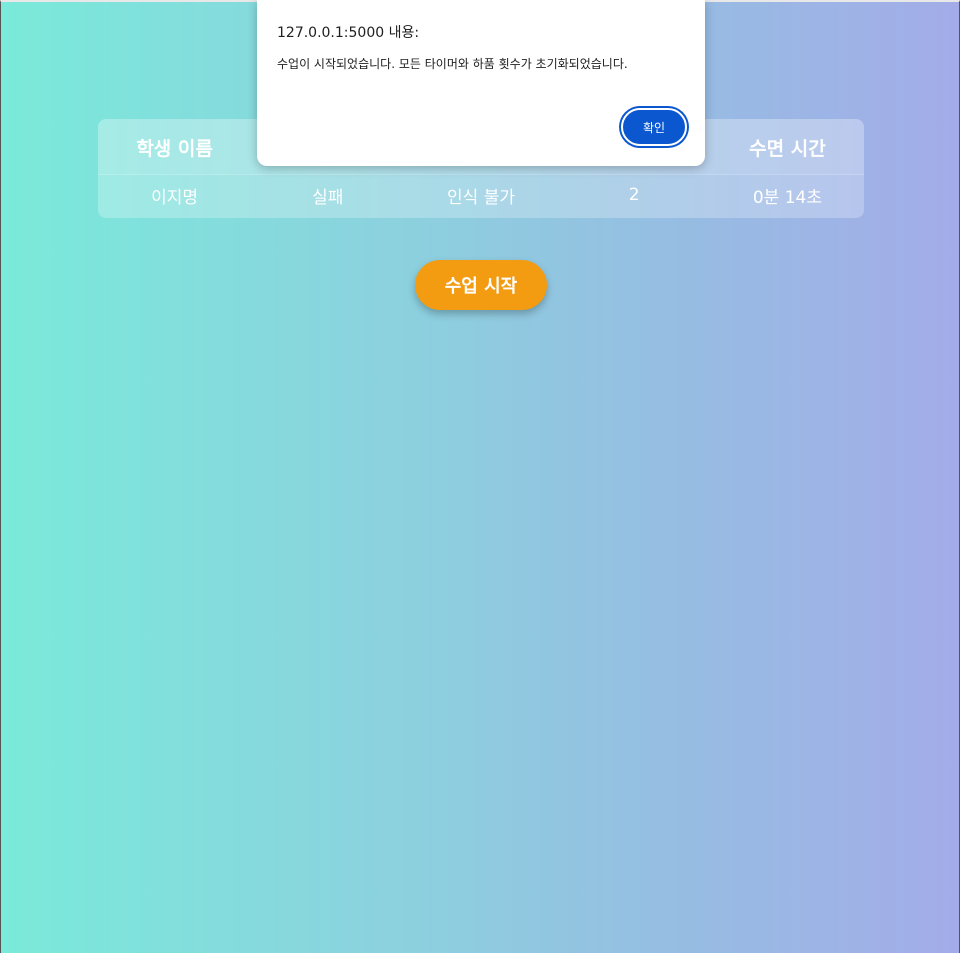  I want to click on cell-status: 실패, so click(328, 197).